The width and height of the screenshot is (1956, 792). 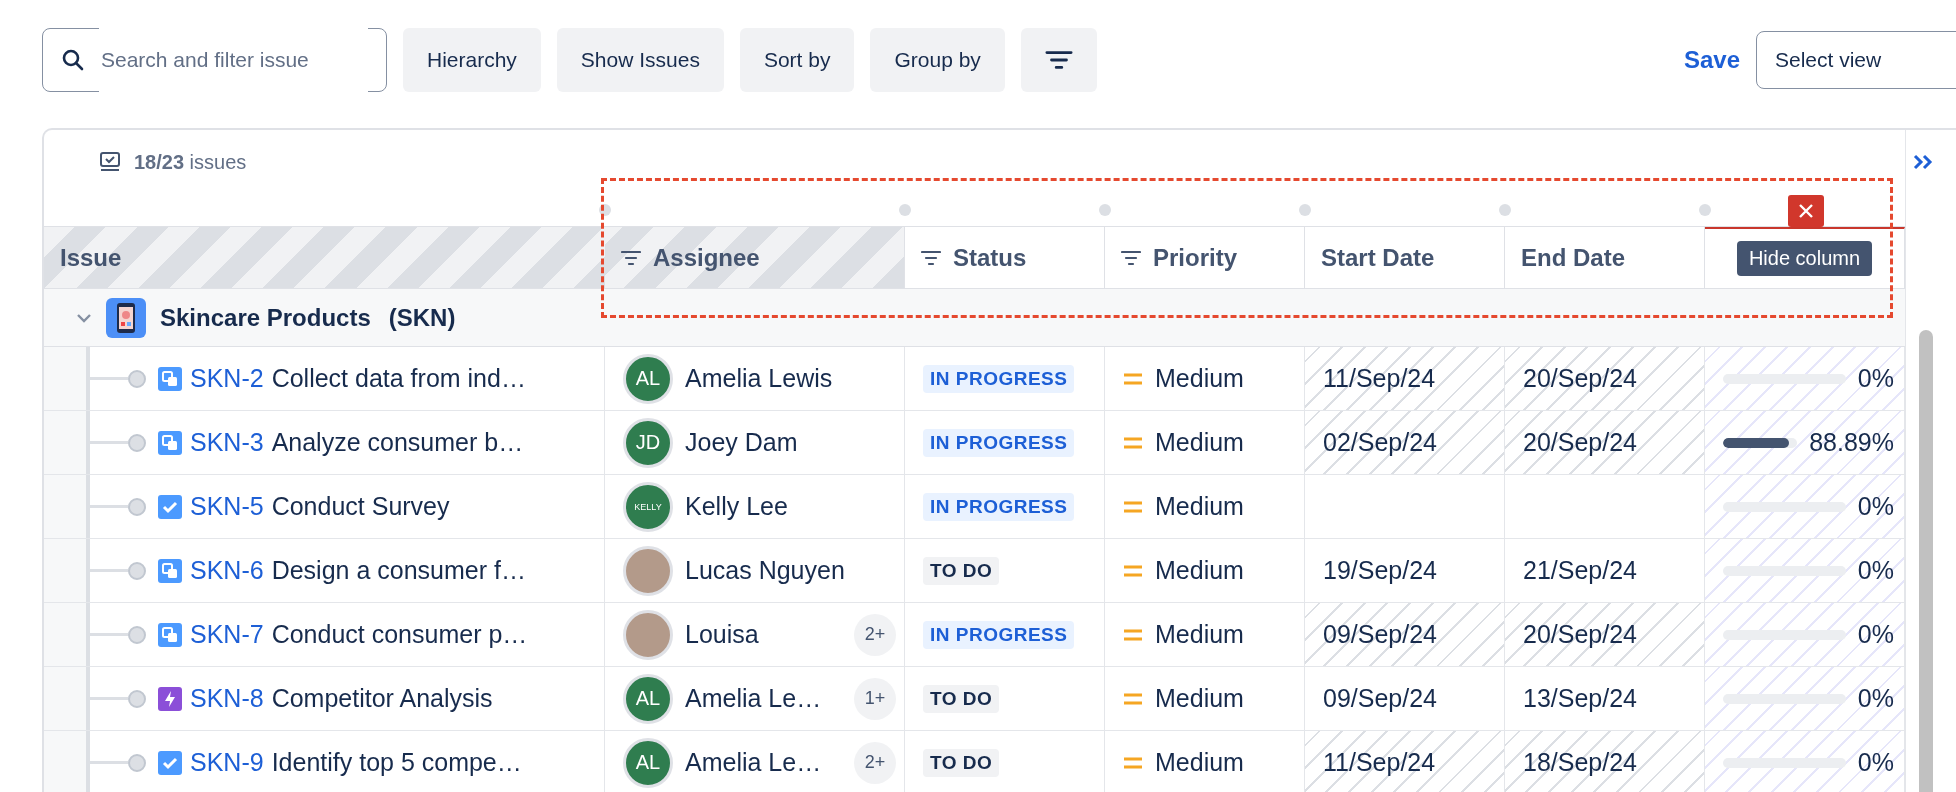 I want to click on close-button, so click(x=1806, y=211).